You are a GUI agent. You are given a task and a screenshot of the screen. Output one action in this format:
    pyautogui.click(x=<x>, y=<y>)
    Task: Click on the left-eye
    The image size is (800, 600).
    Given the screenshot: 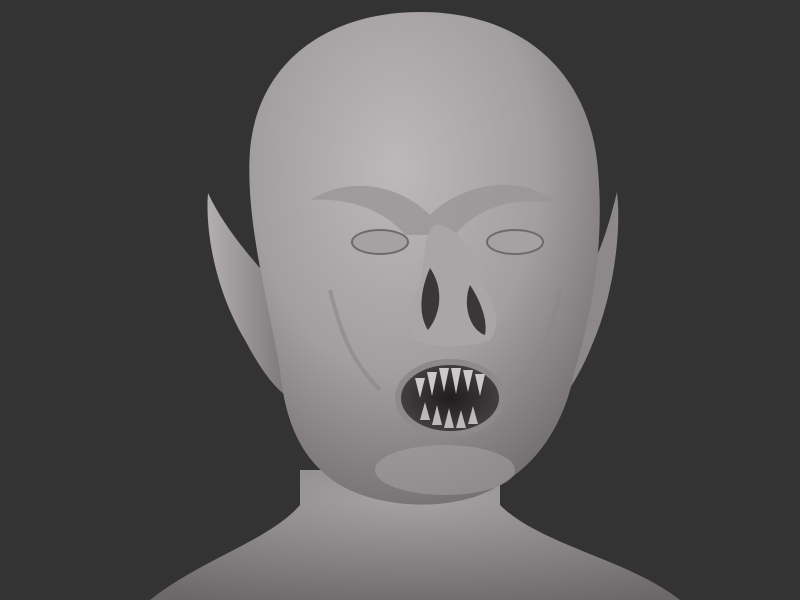 What is the action you would take?
    pyautogui.click(x=380, y=242)
    